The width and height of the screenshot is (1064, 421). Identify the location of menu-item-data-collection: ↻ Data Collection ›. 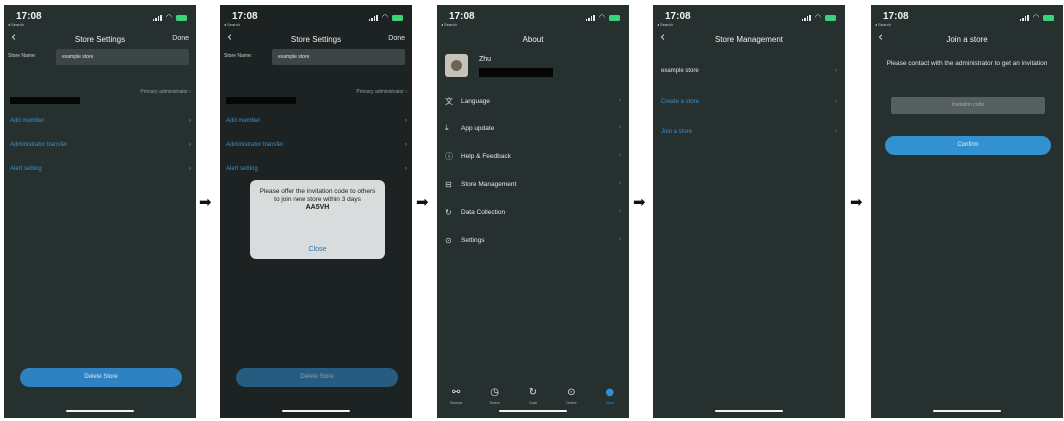
(533, 212).